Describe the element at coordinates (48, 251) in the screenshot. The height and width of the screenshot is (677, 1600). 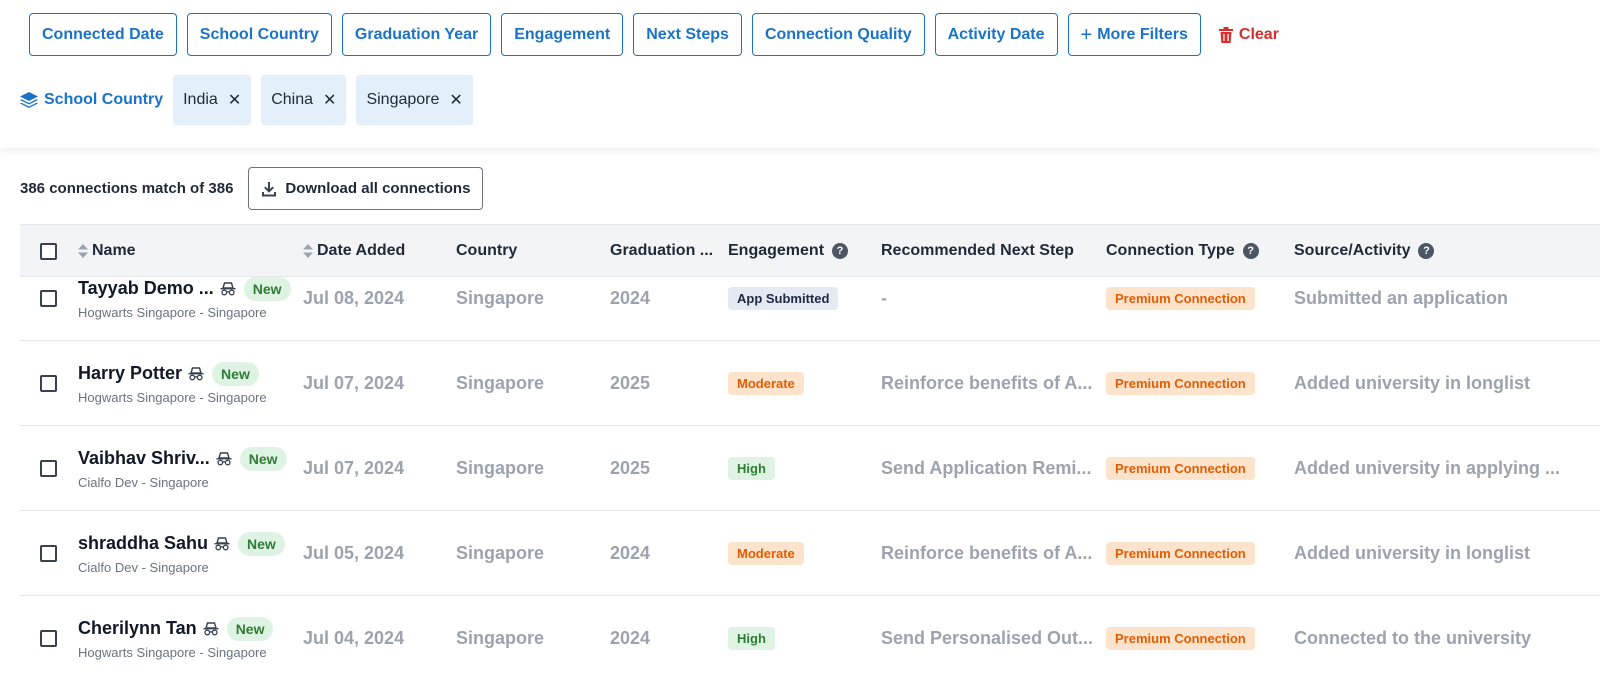
I see `select-all-checkbox` at that location.